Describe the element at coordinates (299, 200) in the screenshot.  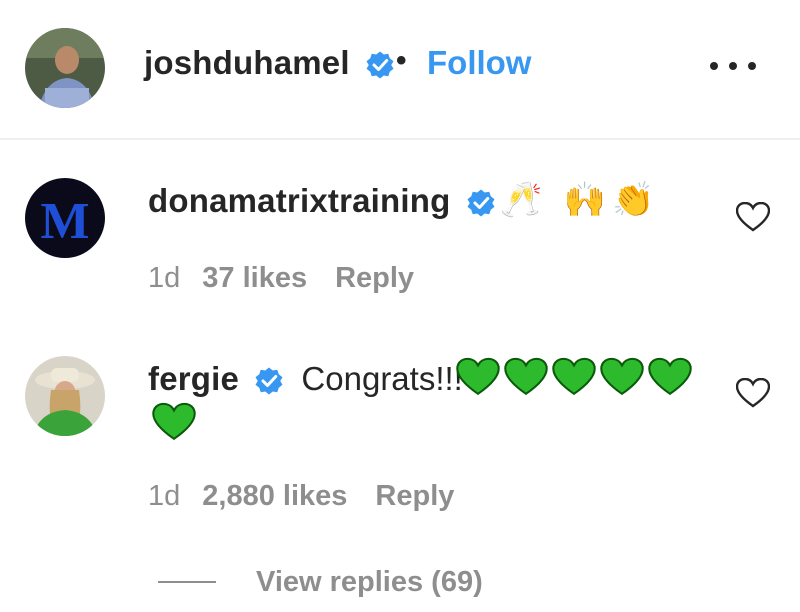
I see `comment-username: donamatrixtraining` at that location.